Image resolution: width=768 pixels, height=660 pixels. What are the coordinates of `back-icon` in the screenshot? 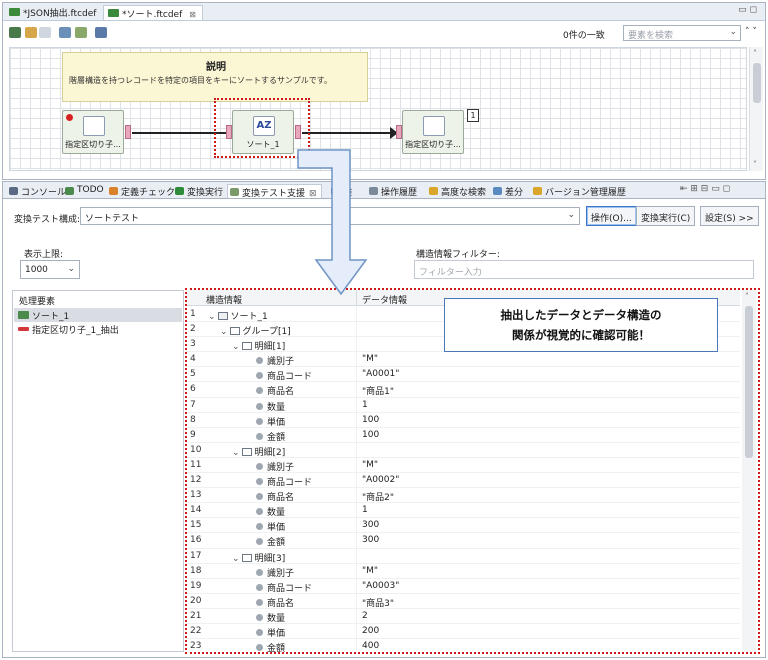 It's located at (31, 32).